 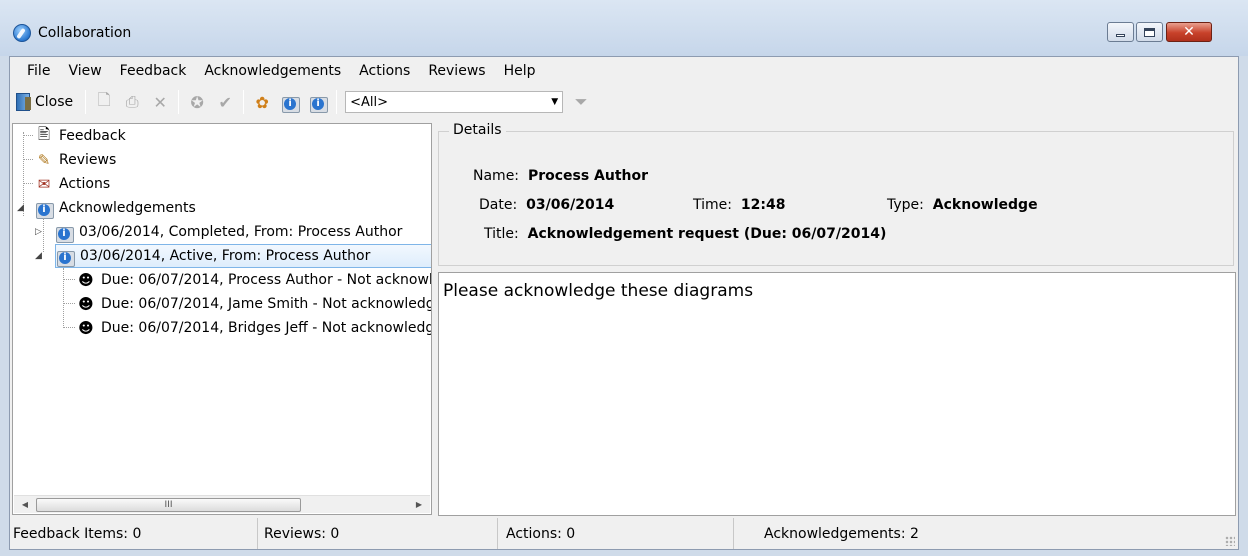 I want to click on menu-view: View, so click(x=84, y=71).